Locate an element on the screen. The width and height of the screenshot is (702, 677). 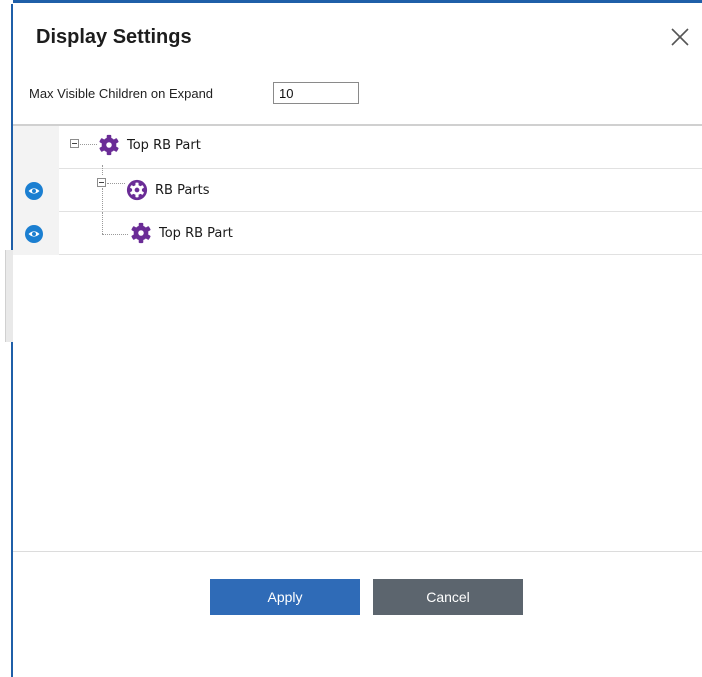
close-icon is located at coordinates (680, 37).